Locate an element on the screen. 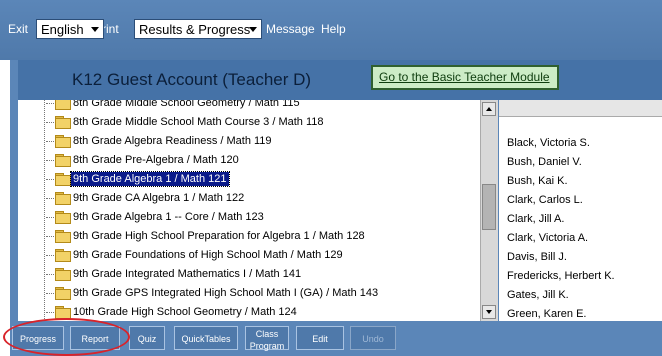 Image resolution: width=662 pixels, height=356 pixels. tree-item: 9th Grade Algebra 1 -- Core / Math 123 is located at coordinates (249, 217).